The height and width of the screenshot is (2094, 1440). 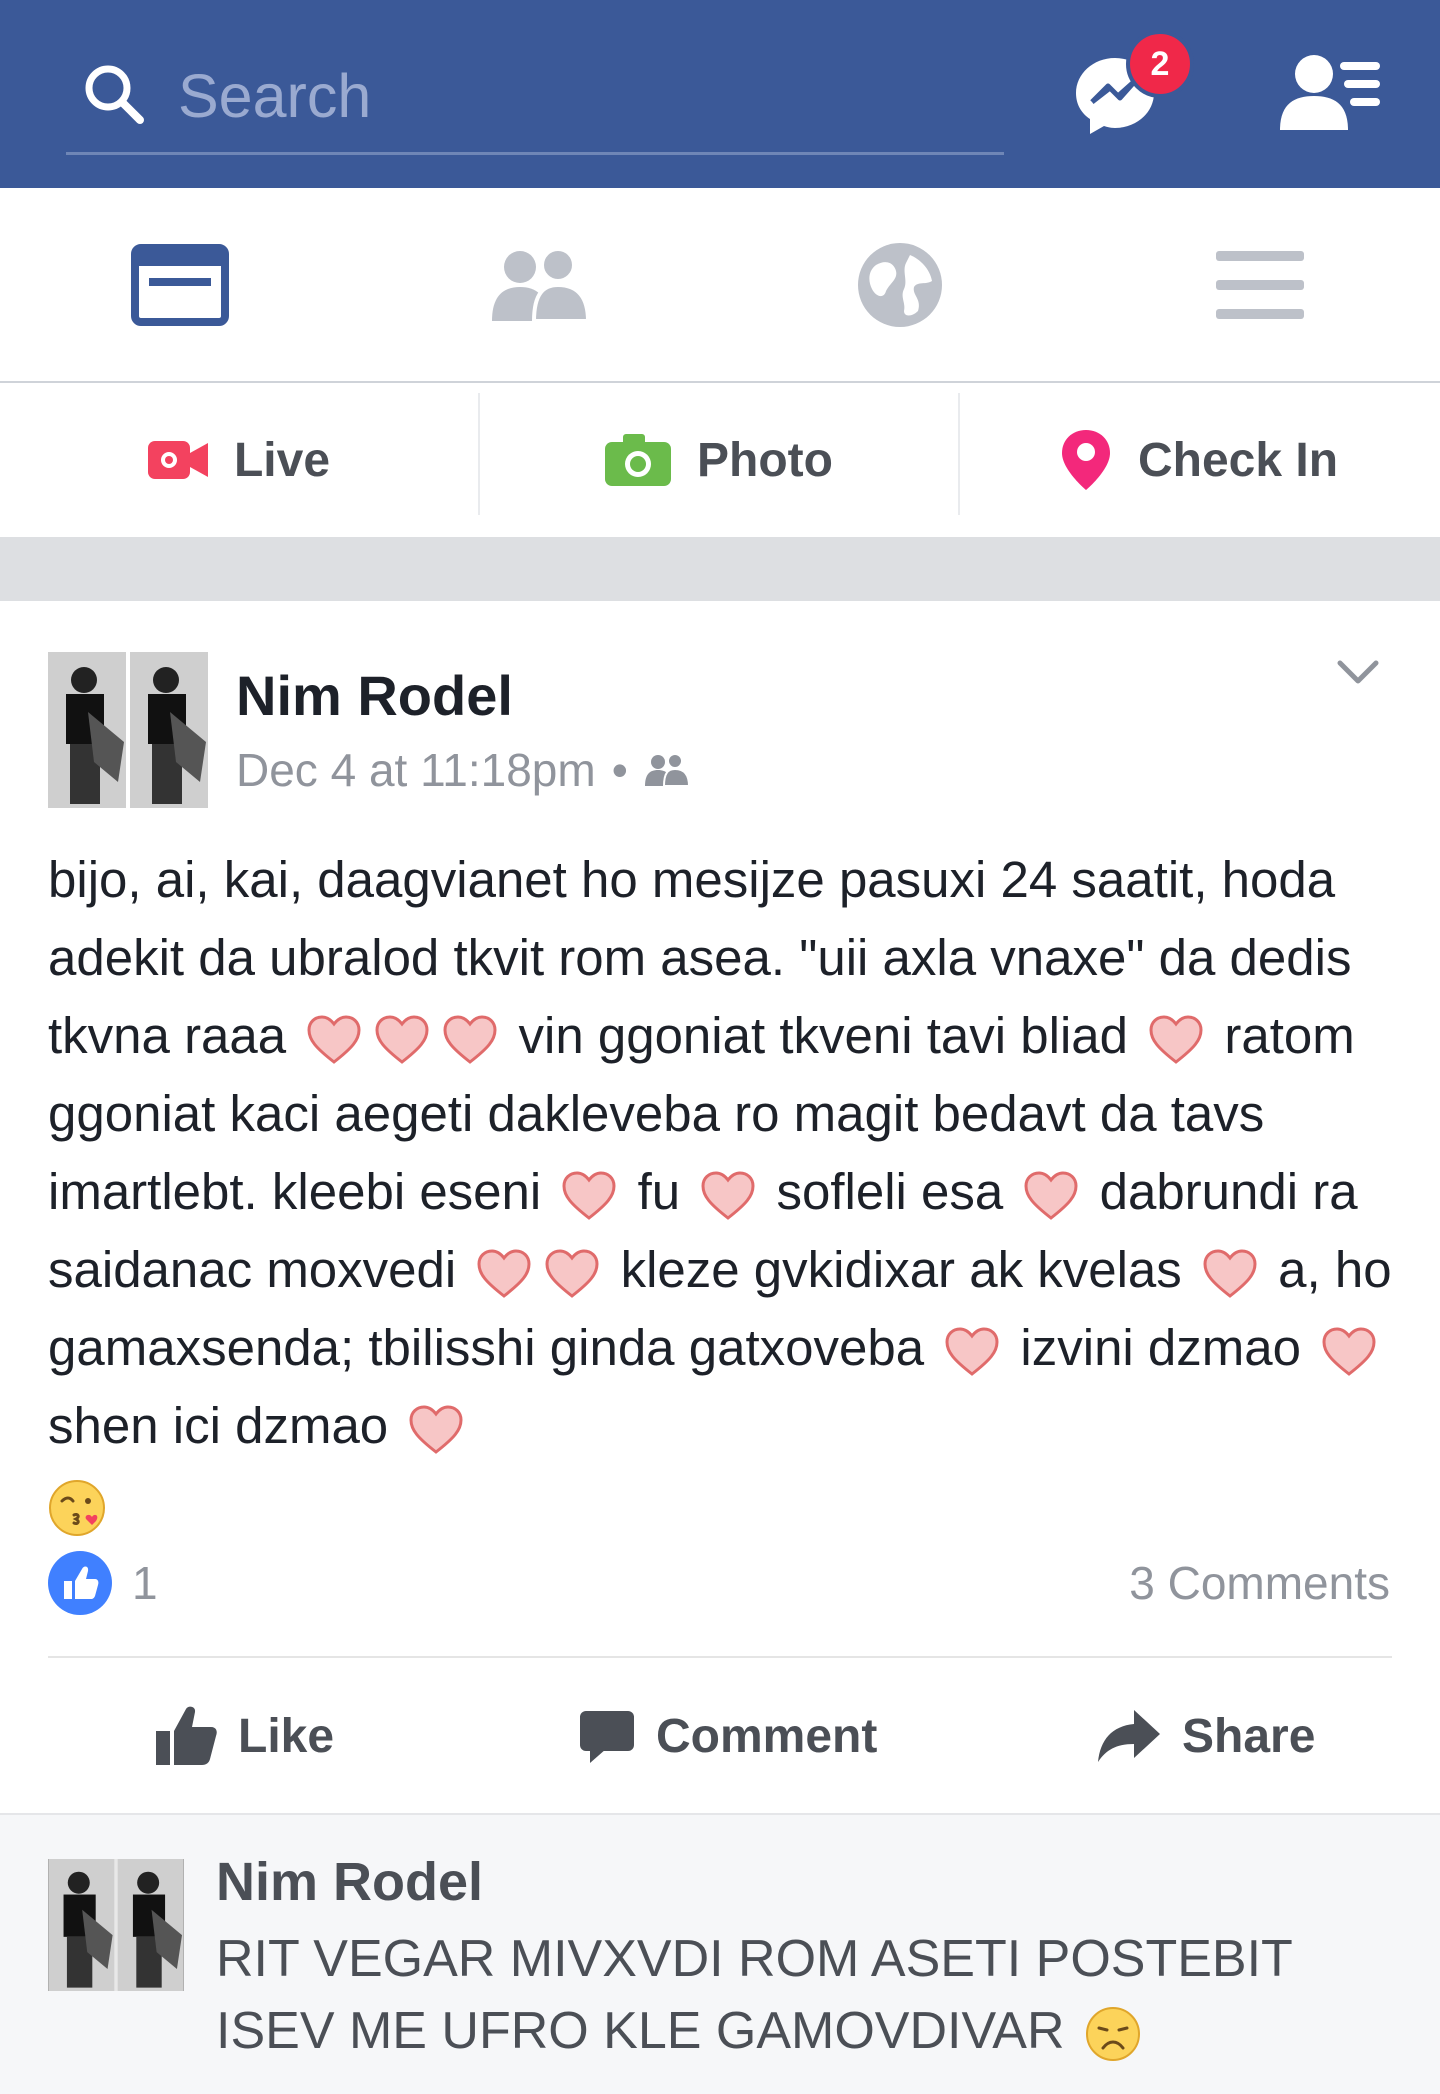 I want to click on live-label: Live, so click(x=282, y=460).